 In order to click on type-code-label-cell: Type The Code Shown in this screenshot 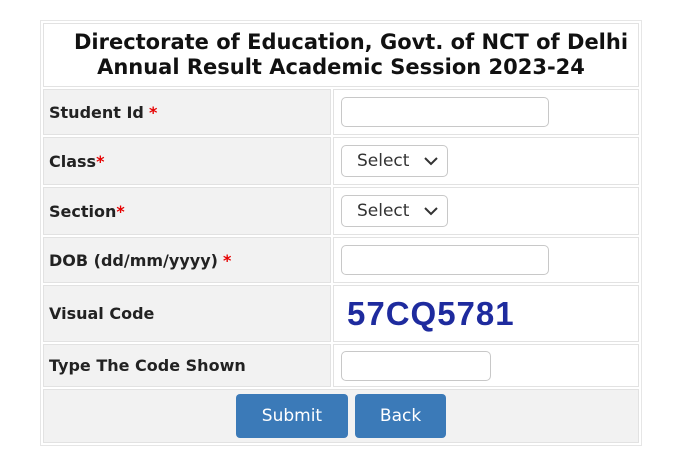, I will do `click(187, 365)`.